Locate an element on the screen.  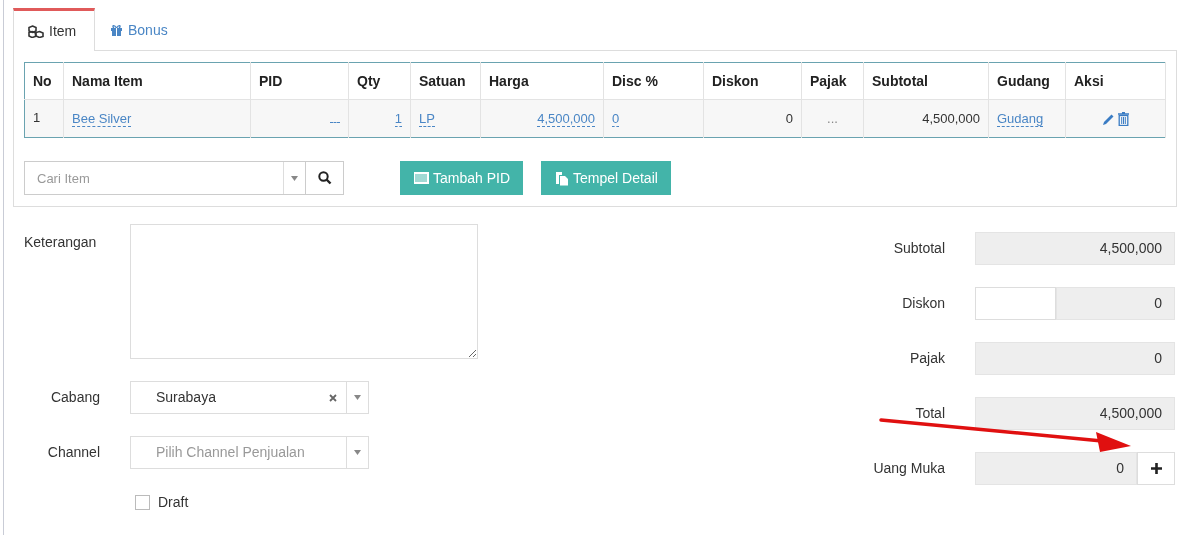
column-header: Gudang is located at coordinates (1027, 81).